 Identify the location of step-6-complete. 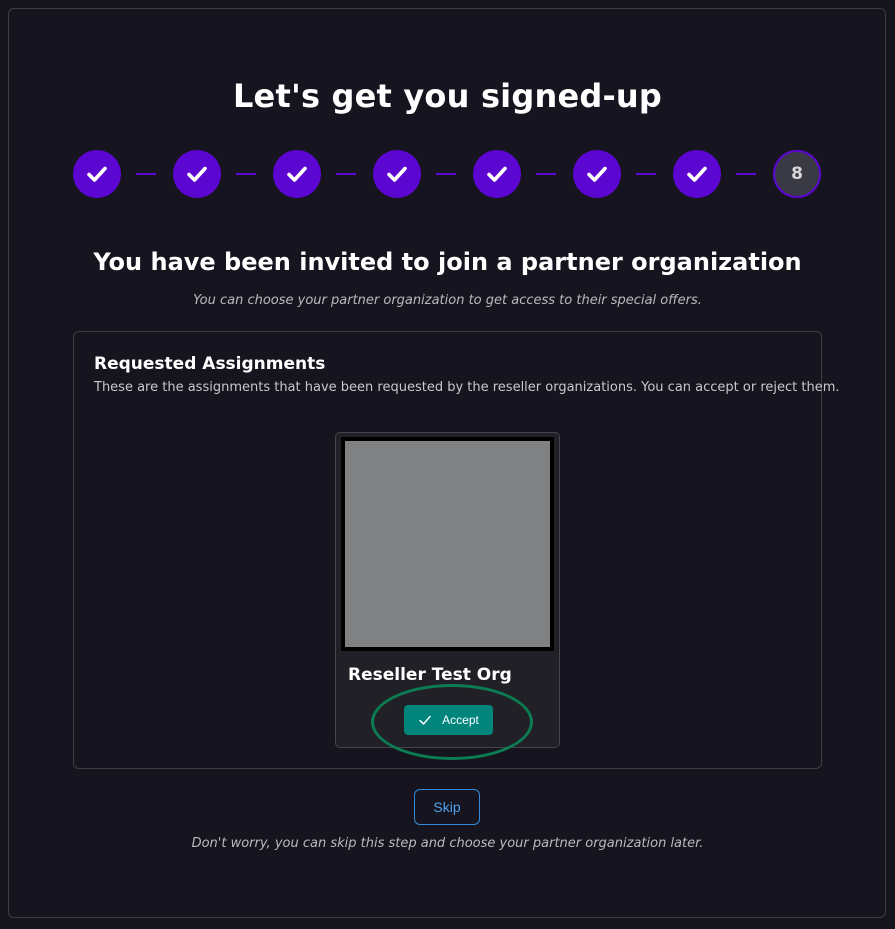
(597, 174).